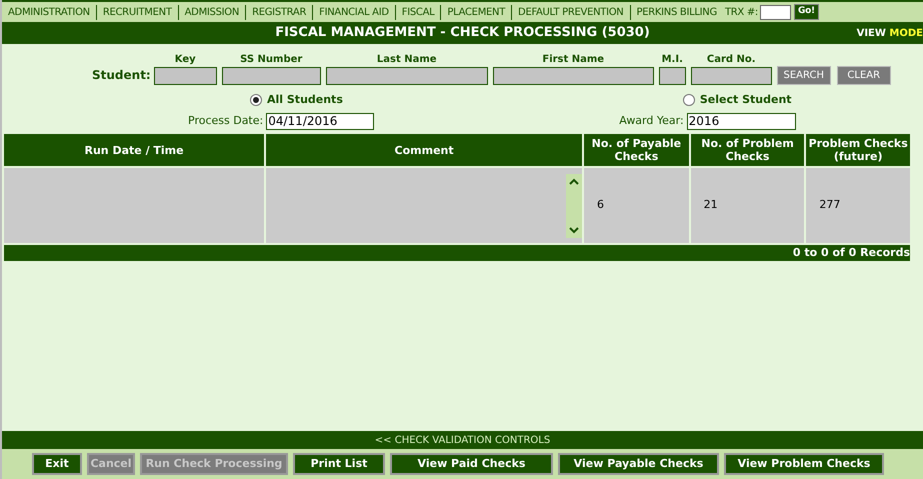 The image size is (923, 479). Describe the element at coordinates (134, 150) in the screenshot. I see `column-header: Run Date / Time` at that location.